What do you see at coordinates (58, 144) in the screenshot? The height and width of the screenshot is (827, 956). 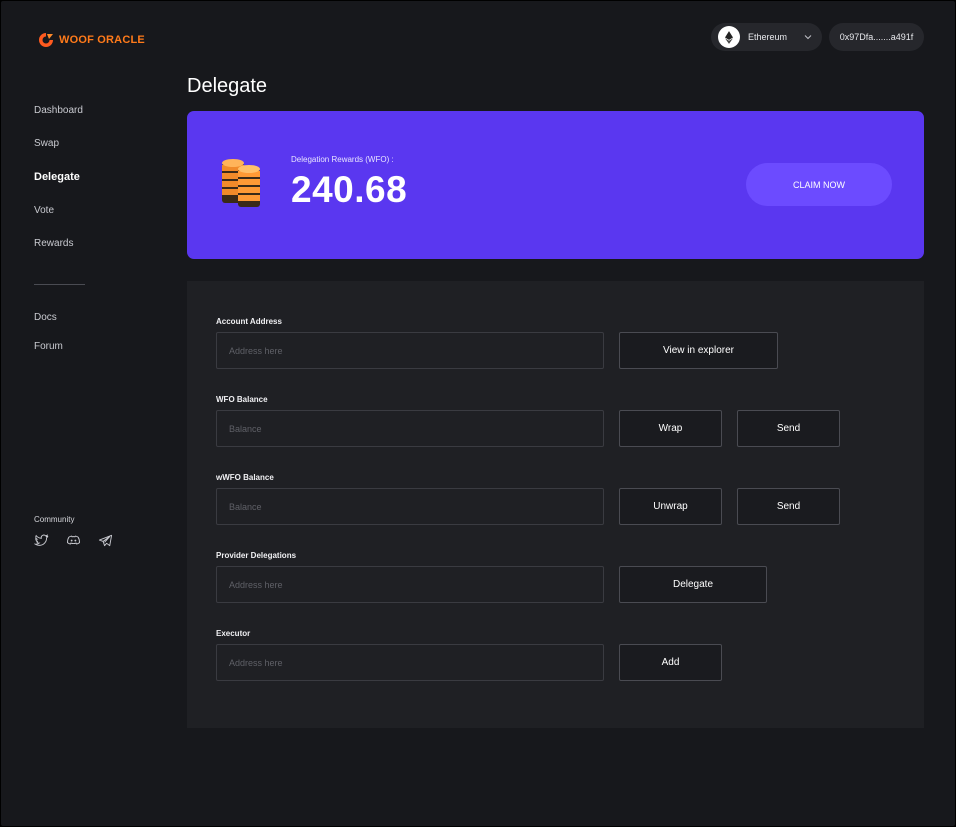 I see `sidebar-item-swap: Swap` at bounding box center [58, 144].